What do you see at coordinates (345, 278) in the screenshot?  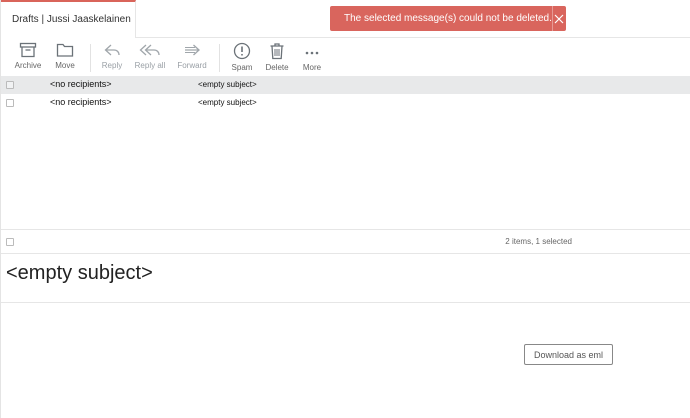 I see `preview-header: <empty subject>` at bounding box center [345, 278].